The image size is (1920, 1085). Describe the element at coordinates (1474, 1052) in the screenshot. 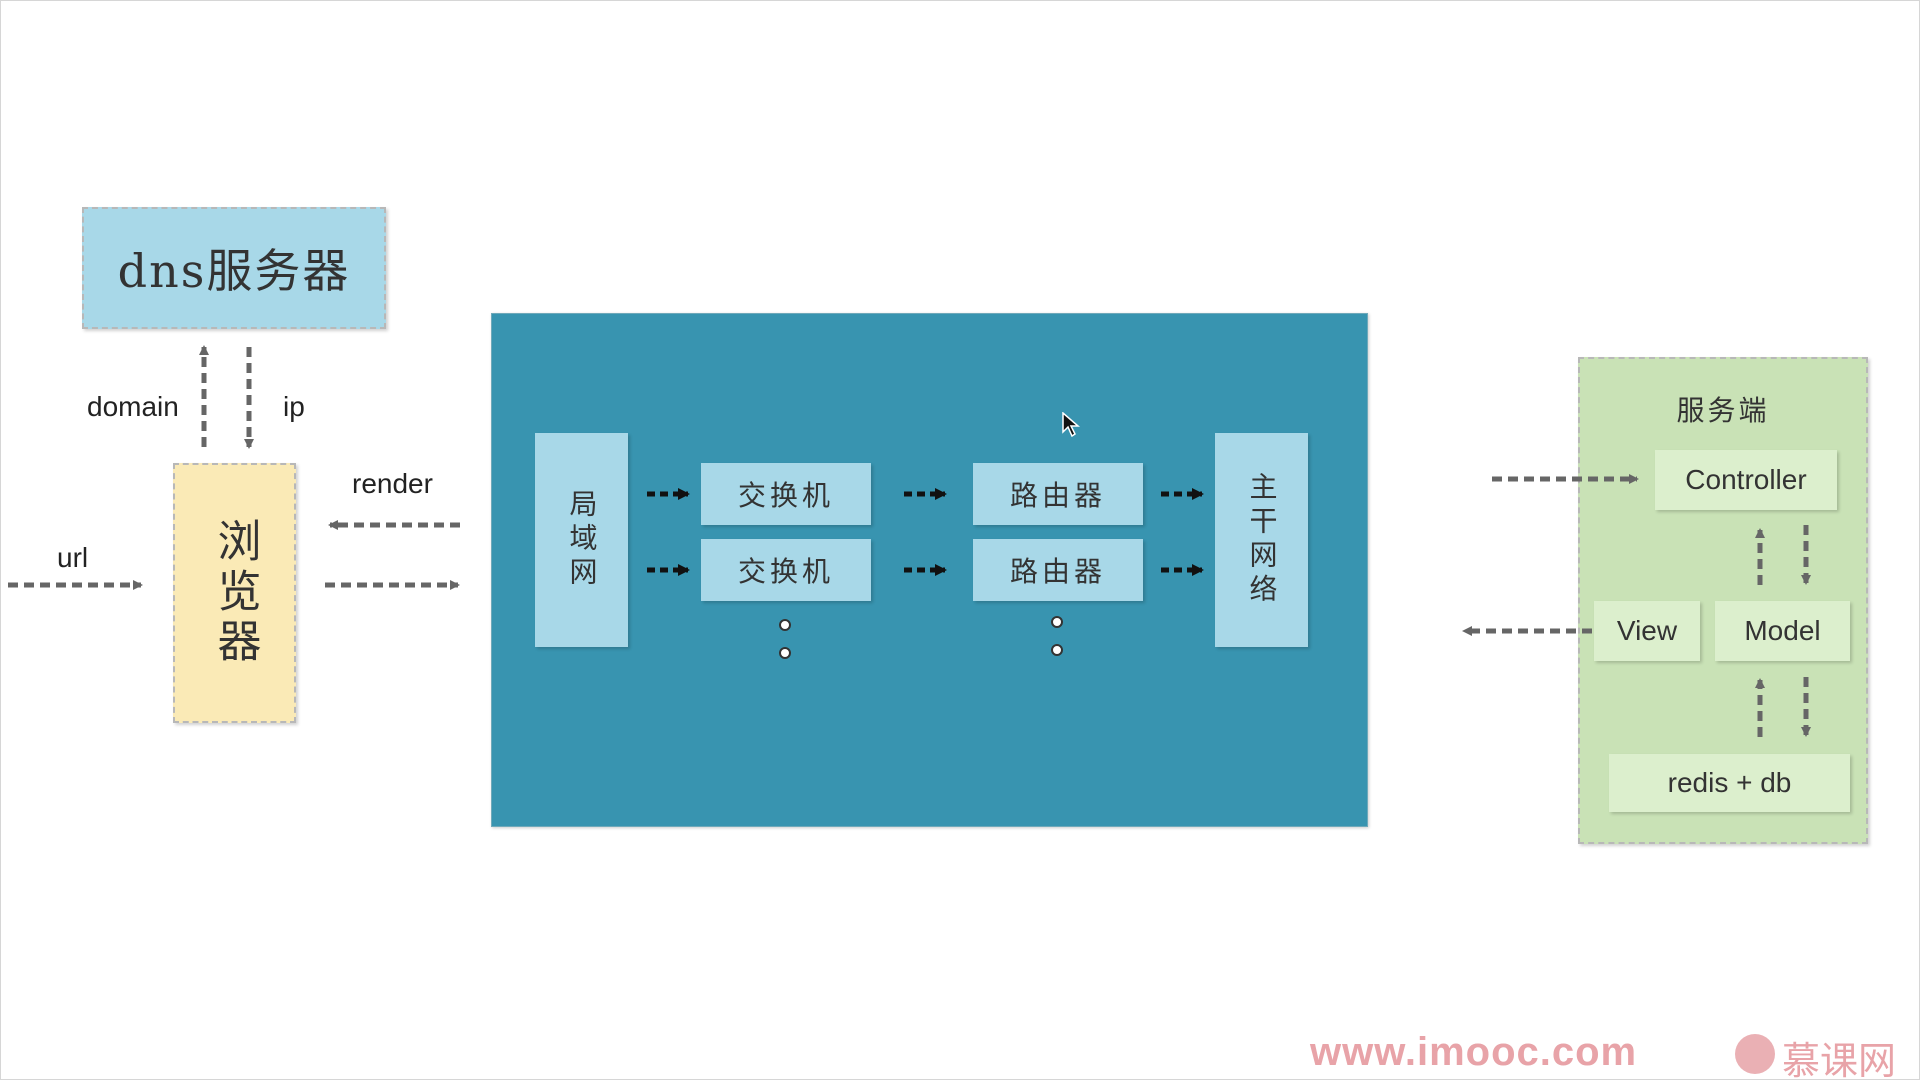

I see `watermark-url: www.imooc.com` at that location.